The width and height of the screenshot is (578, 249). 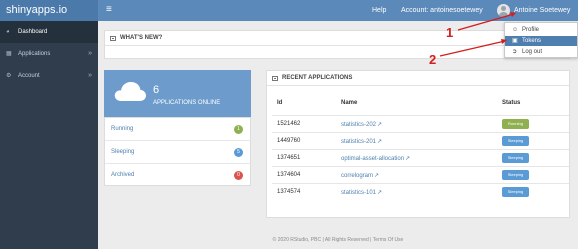 What do you see at coordinates (433, 59) in the screenshot?
I see `annotation-number-2: 2` at bounding box center [433, 59].